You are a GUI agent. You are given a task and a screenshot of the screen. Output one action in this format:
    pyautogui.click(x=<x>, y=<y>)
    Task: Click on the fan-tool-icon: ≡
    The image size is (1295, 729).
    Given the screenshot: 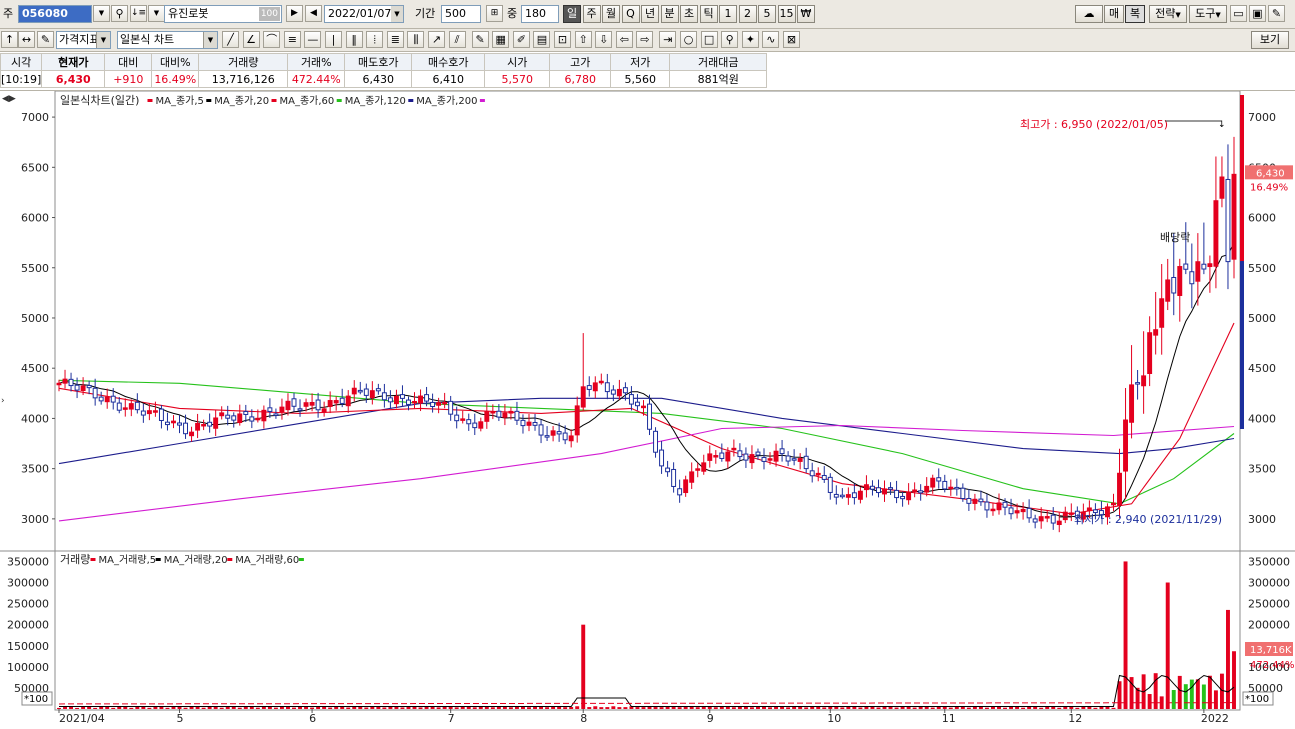 What is the action you would take?
    pyautogui.click(x=292, y=39)
    